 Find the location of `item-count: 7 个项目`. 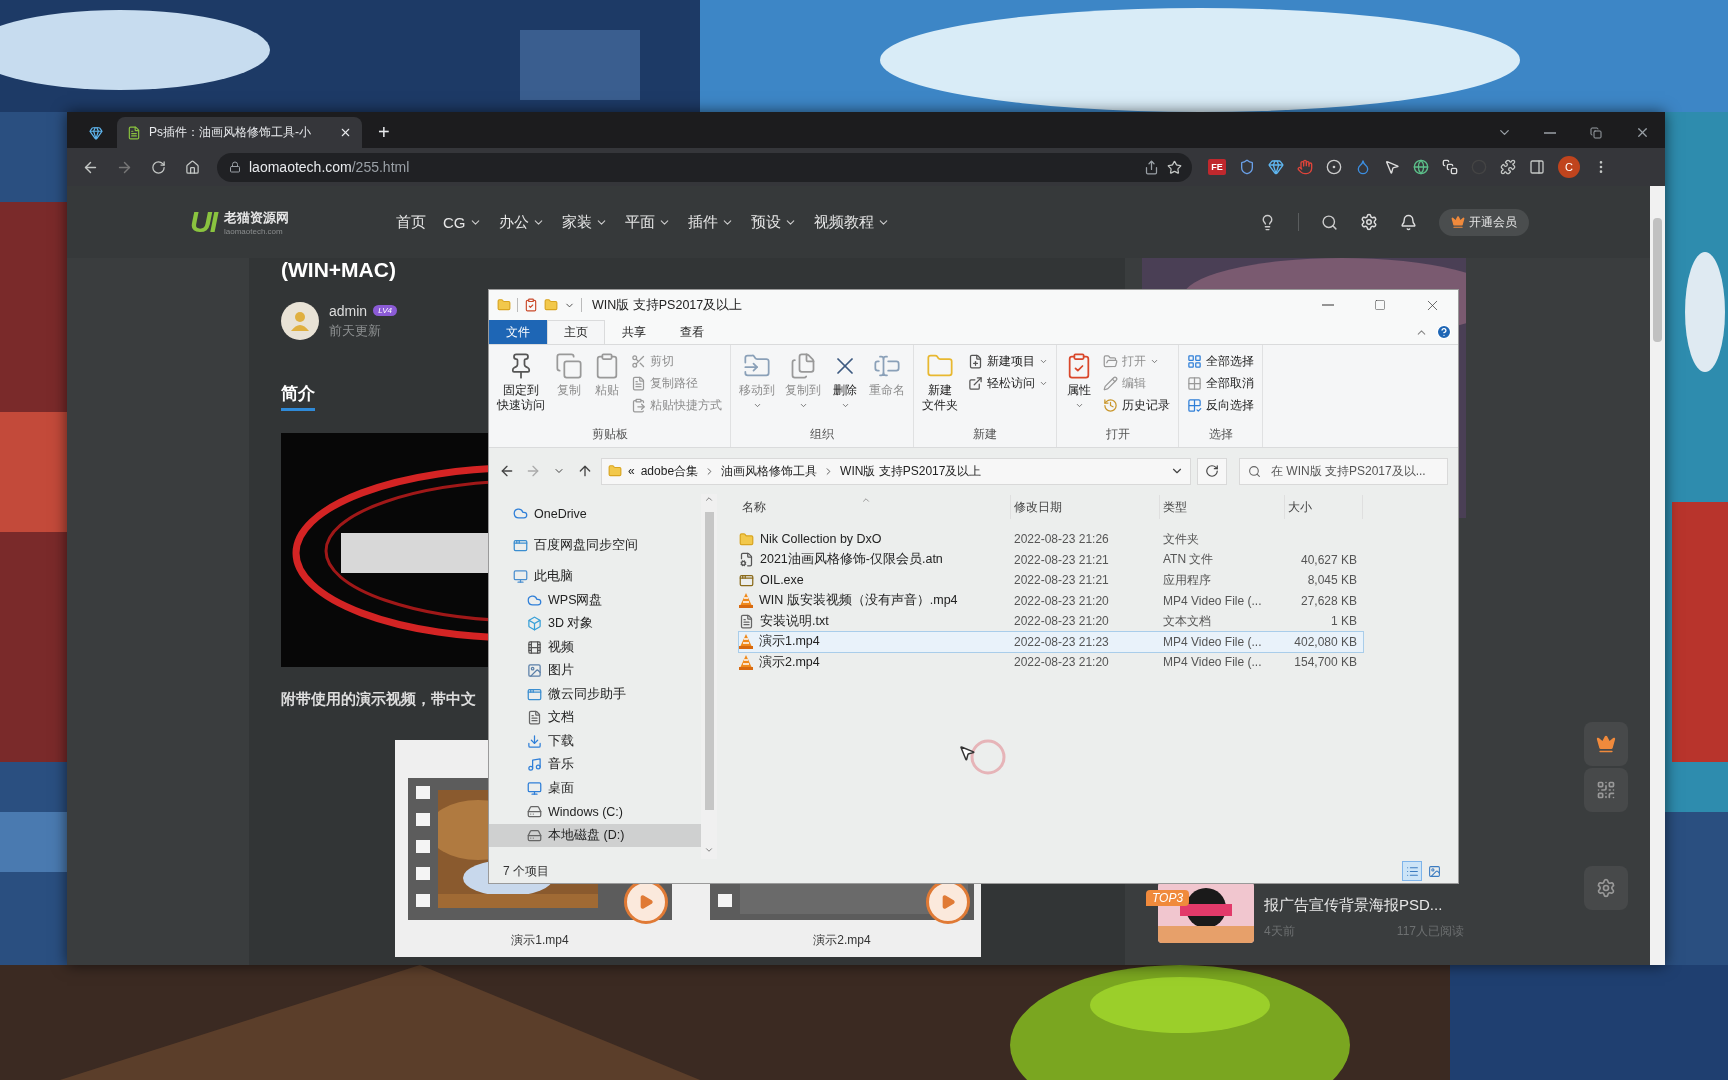

item-count: 7 个项目 is located at coordinates (526, 871).